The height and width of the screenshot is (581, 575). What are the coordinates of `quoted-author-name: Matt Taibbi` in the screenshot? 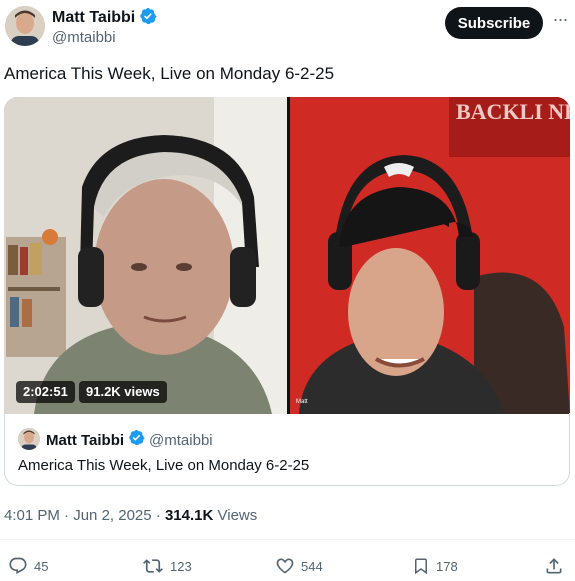 It's located at (85, 440).